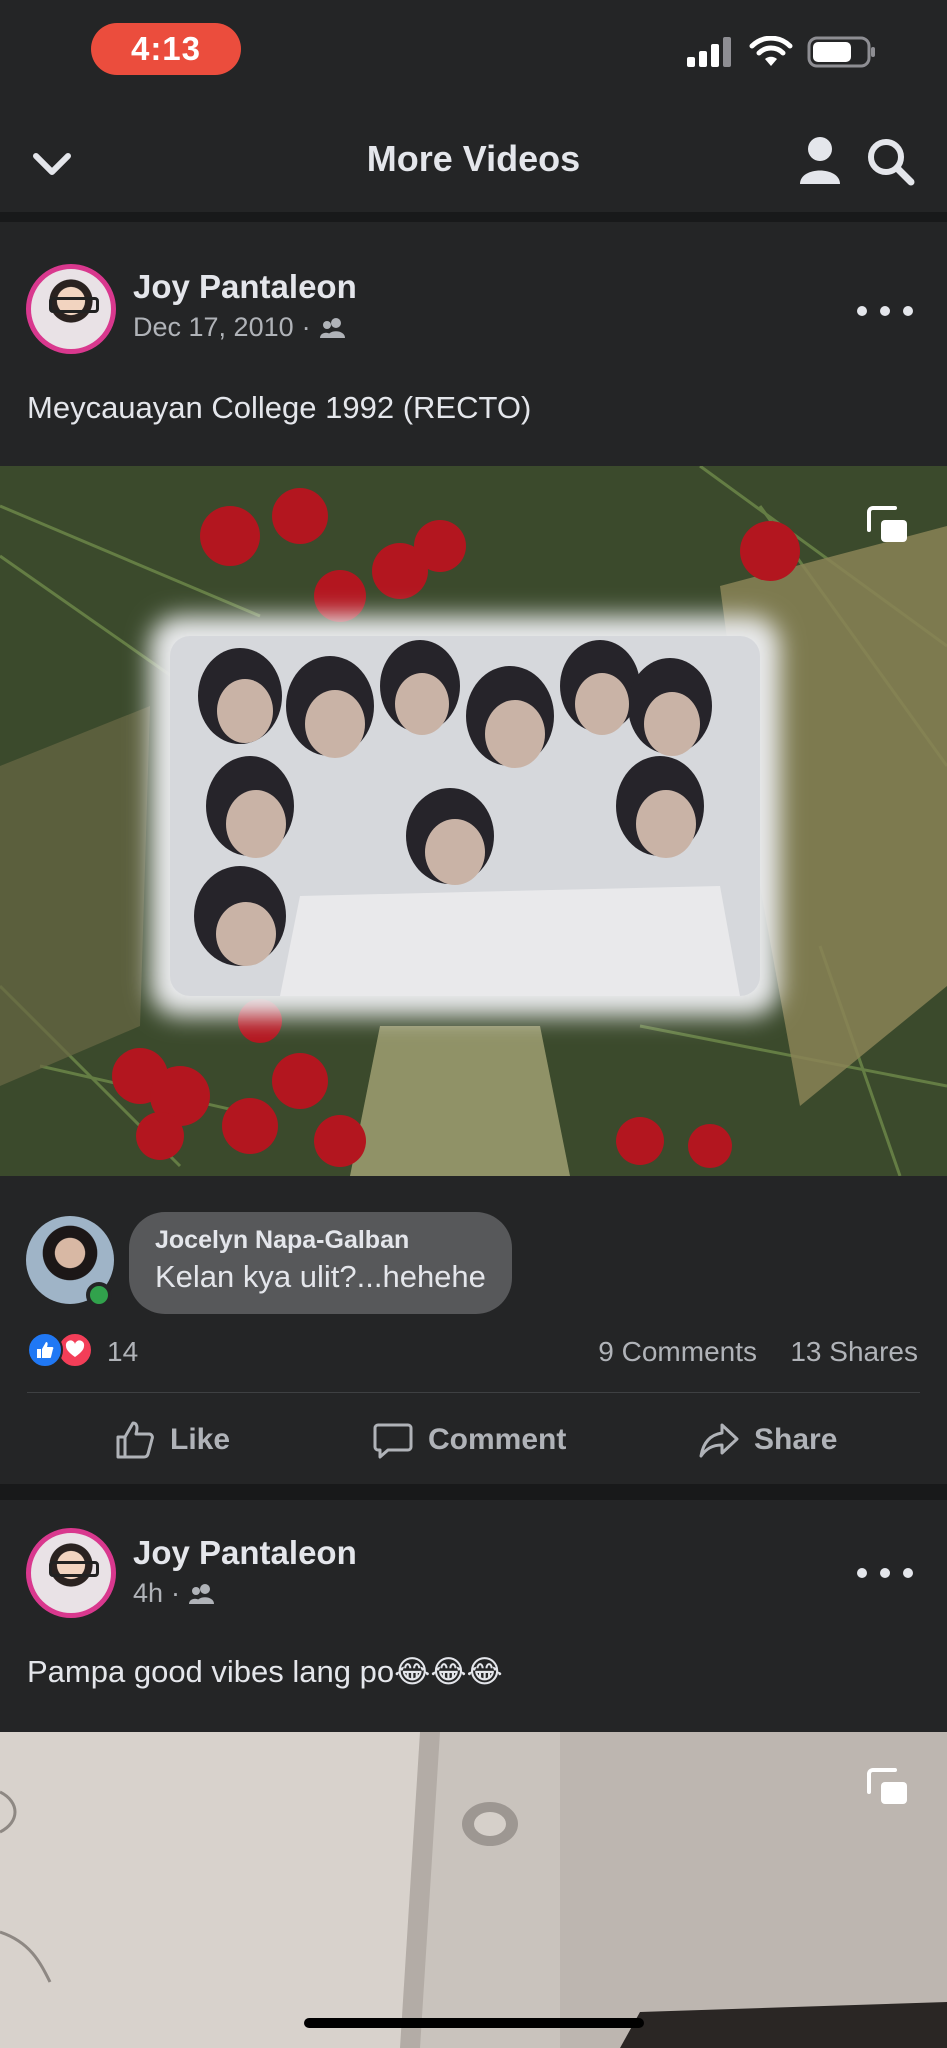 The image size is (947, 2048). I want to click on comment-author: Jocelyn Napa-Galban, so click(320, 1240).